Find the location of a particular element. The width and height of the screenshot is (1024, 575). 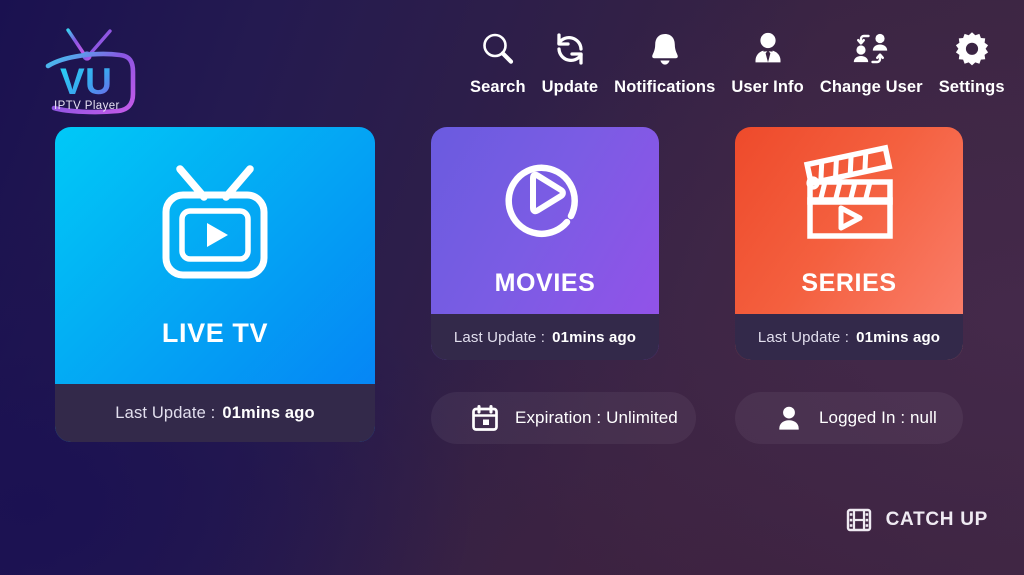

clapperboard-play-icon is located at coordinates (849, 198).